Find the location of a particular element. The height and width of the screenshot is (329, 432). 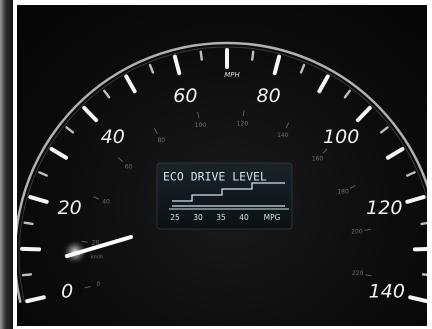

kmh-label-60: 60 is located at coordinates (129, 166).